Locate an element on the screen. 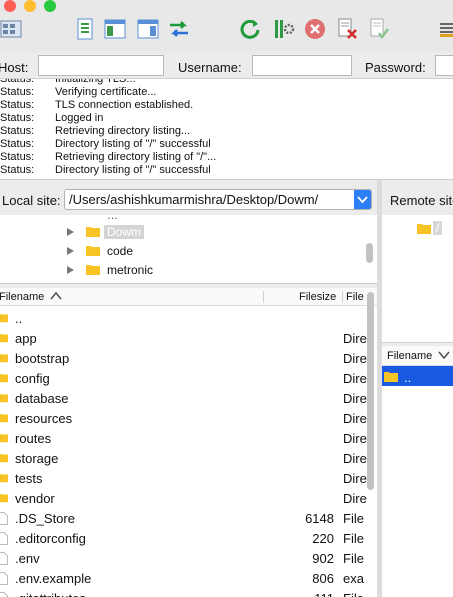 This screenshot has height=597, width=453. file-name: vendor is located at coordinates (35, 498).